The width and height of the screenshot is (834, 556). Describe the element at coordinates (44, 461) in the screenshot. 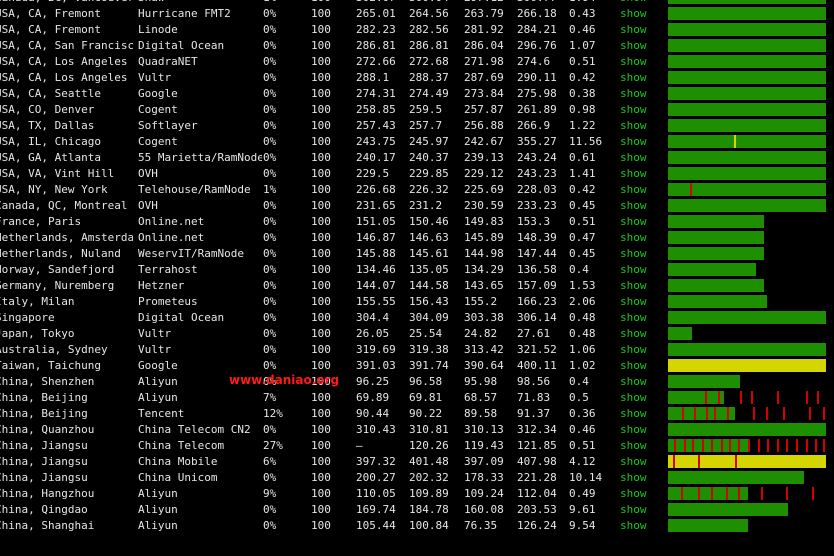

I see `location-cell: China, Jiangsu` at that location.